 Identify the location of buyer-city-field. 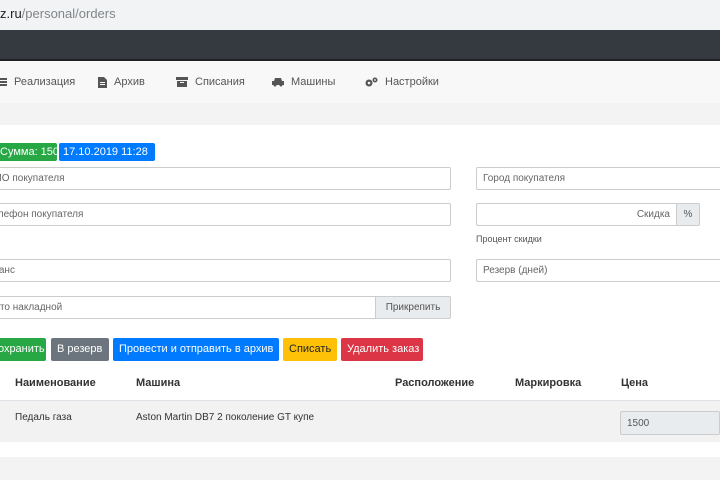
(598, 178).